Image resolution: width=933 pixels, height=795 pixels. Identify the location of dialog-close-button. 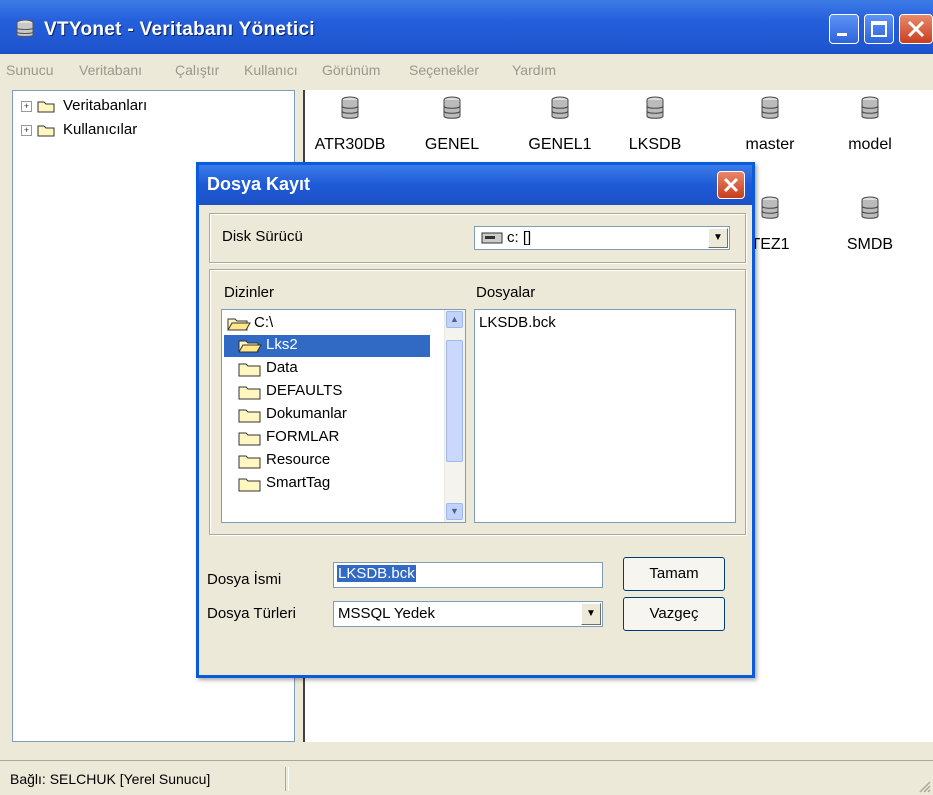
(731, 185).